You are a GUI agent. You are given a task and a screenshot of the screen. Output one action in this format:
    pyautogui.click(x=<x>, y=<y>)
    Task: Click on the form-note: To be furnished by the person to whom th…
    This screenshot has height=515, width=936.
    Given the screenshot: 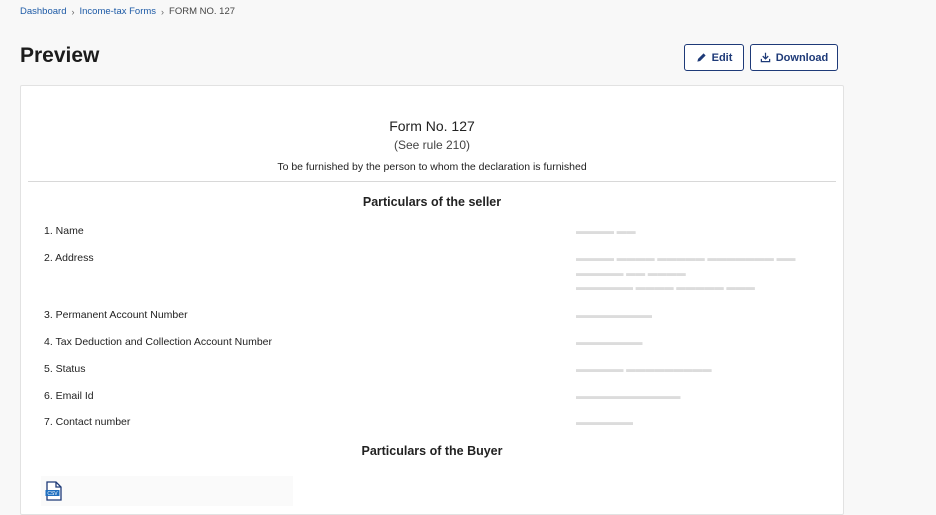 What is the action you would take?
    pyautogui.click(x=432, y=167)
    